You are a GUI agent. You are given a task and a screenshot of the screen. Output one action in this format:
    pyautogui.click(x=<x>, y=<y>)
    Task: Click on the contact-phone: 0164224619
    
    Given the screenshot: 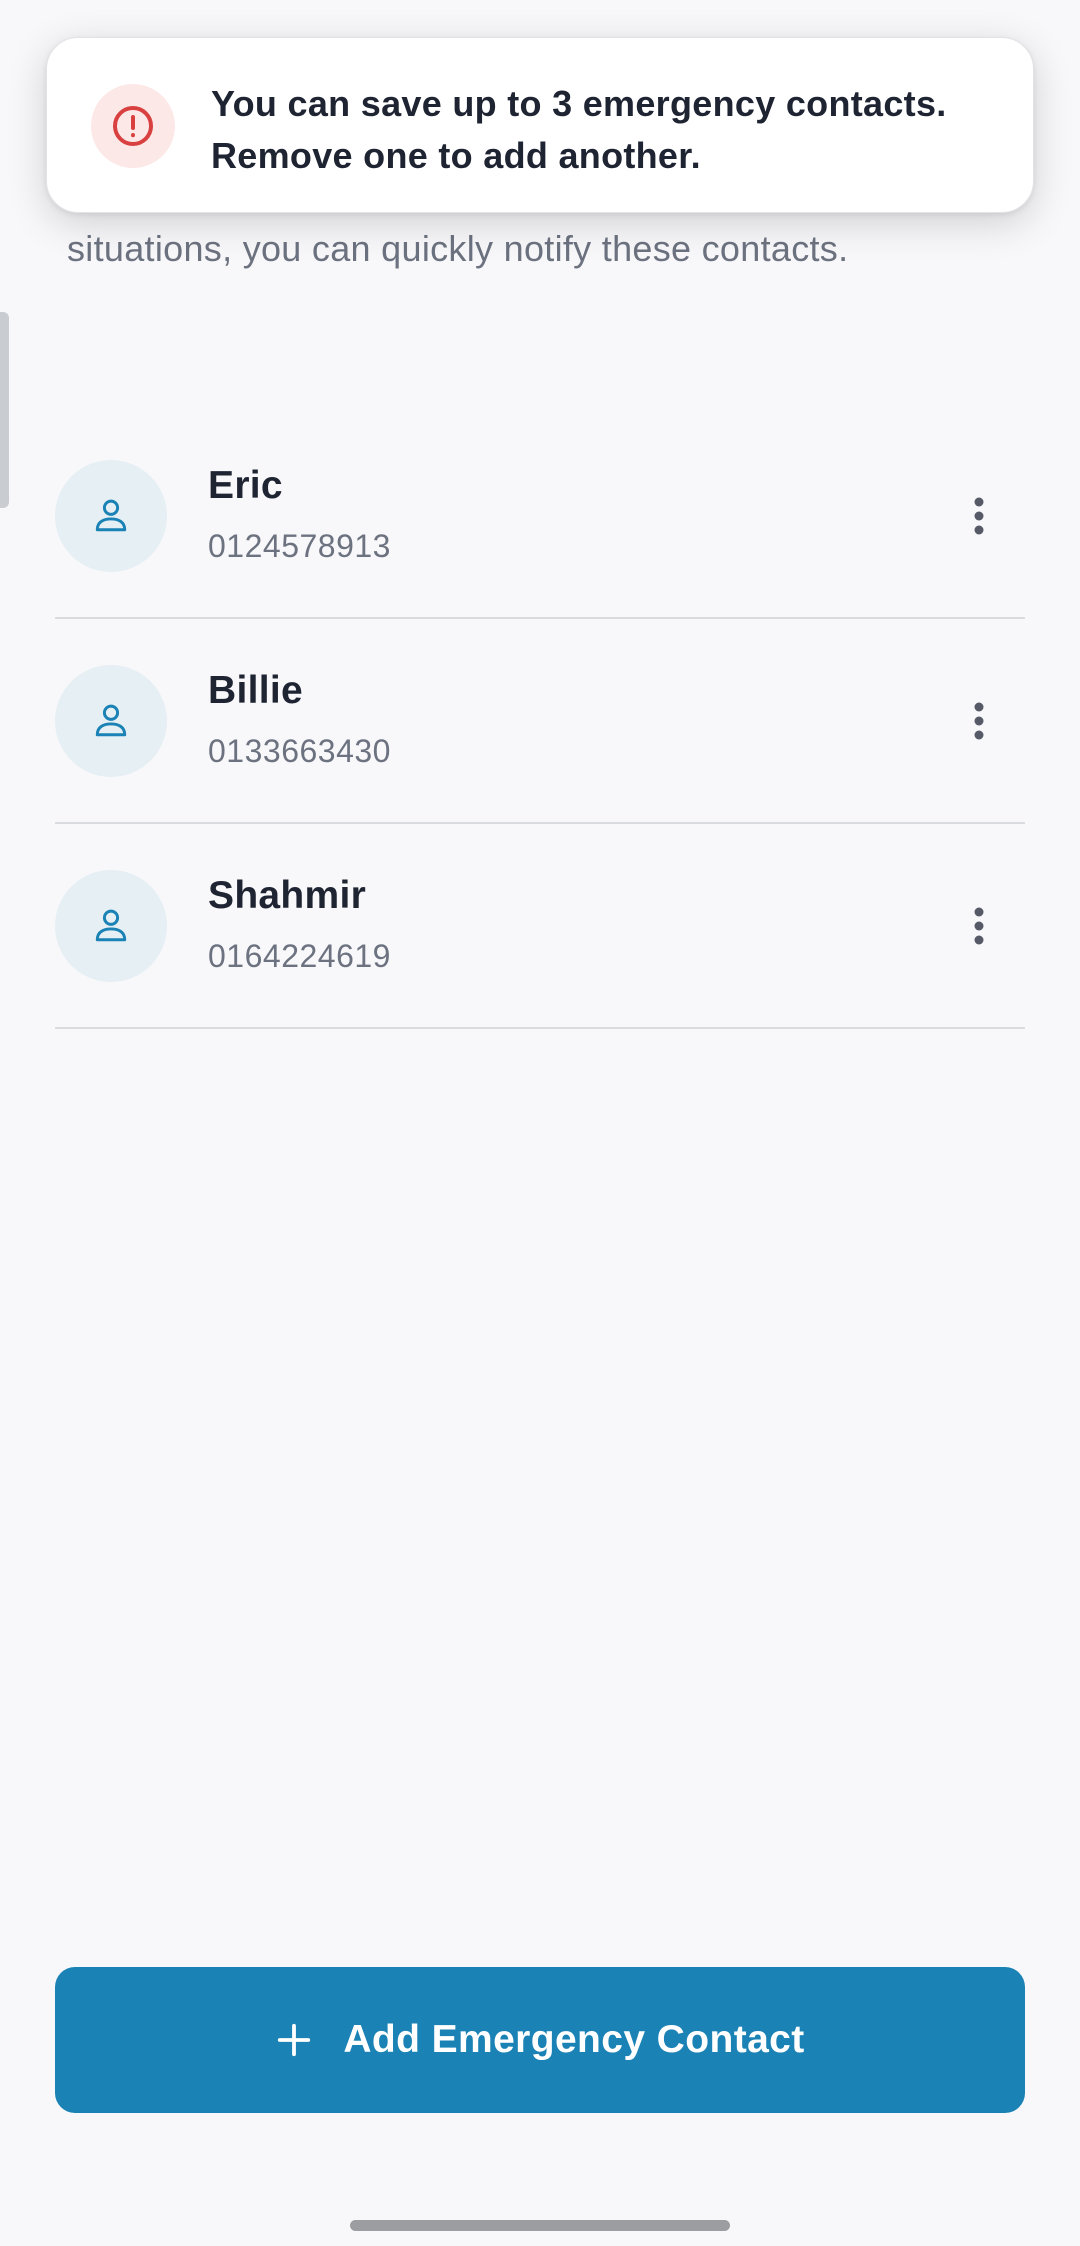 What is the action you would take?
    pyautogui.click(x=299, y=956)
    